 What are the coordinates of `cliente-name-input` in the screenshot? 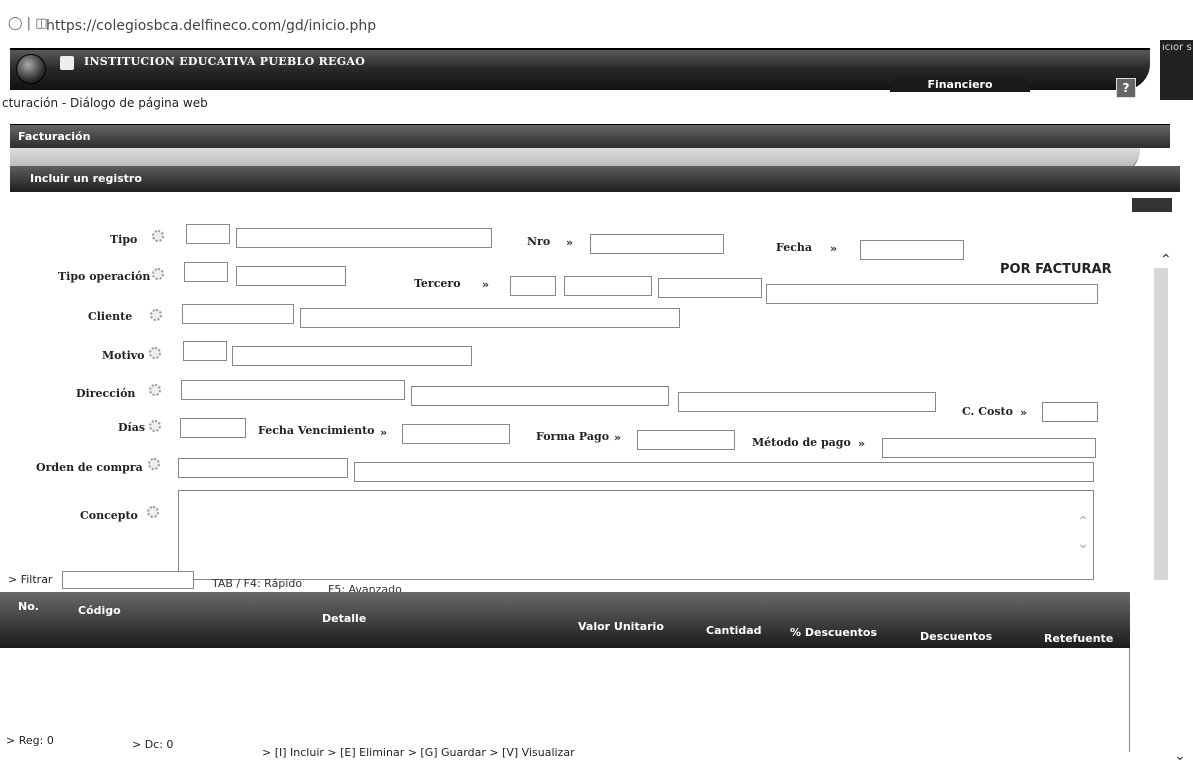 It's located at (490, 318).